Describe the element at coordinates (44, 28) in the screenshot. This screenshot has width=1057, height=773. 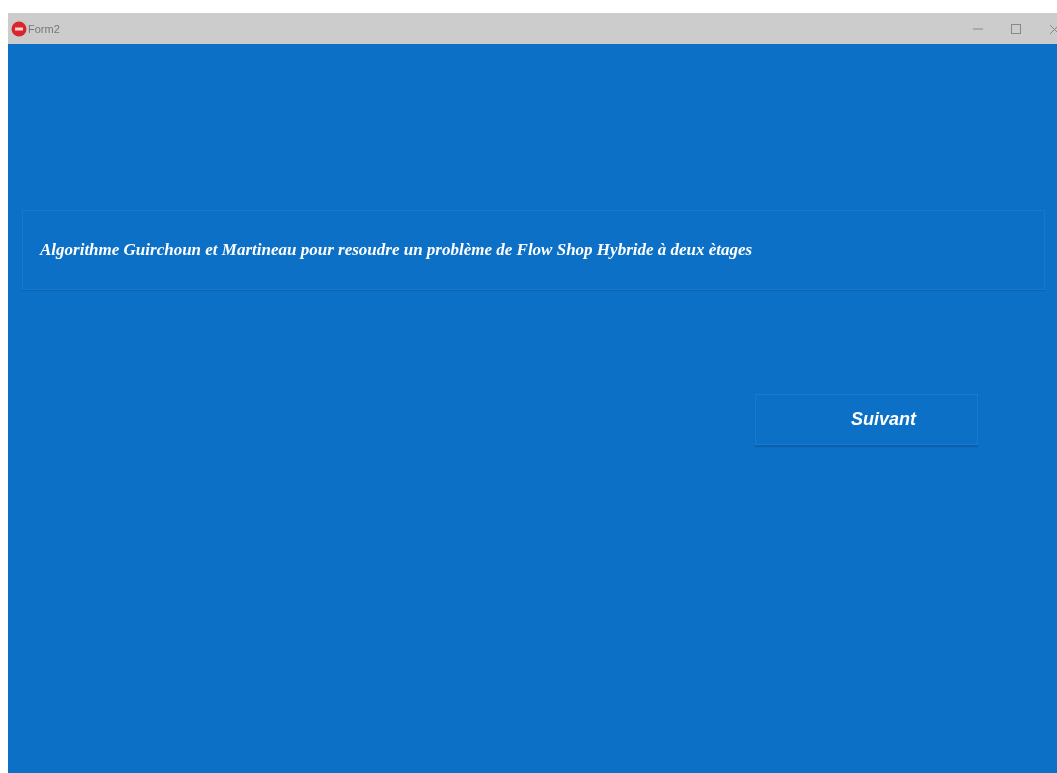
I see `window-title: Form2` at that location.